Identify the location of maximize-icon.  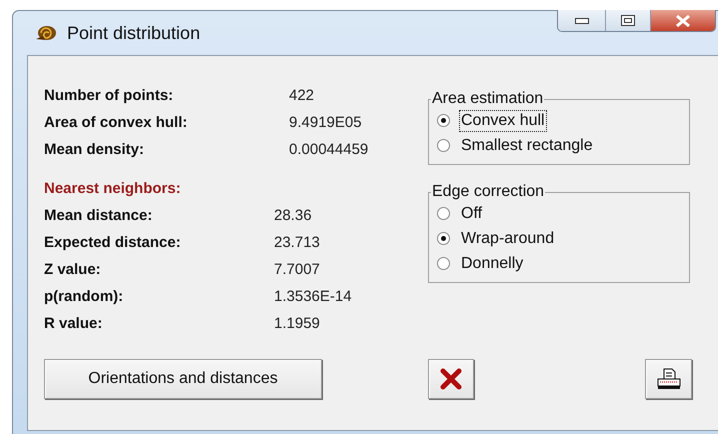
(628, 20).